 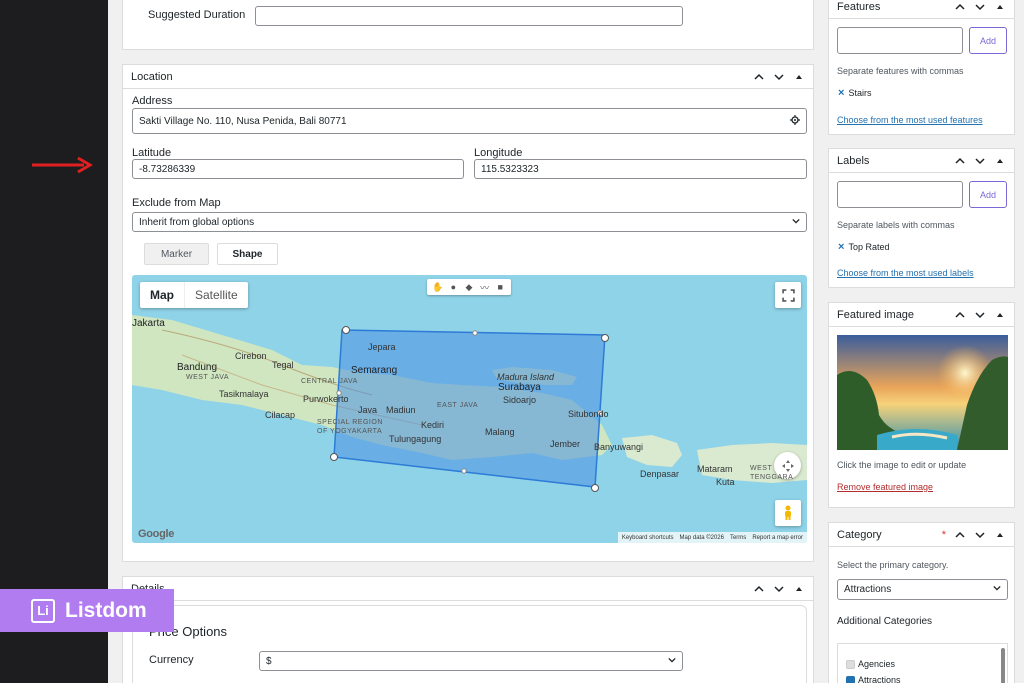 What do you see at coordinates (921, 535) in the screenshot?
I see `category-header: Category *` at bounding box center [921, 535].